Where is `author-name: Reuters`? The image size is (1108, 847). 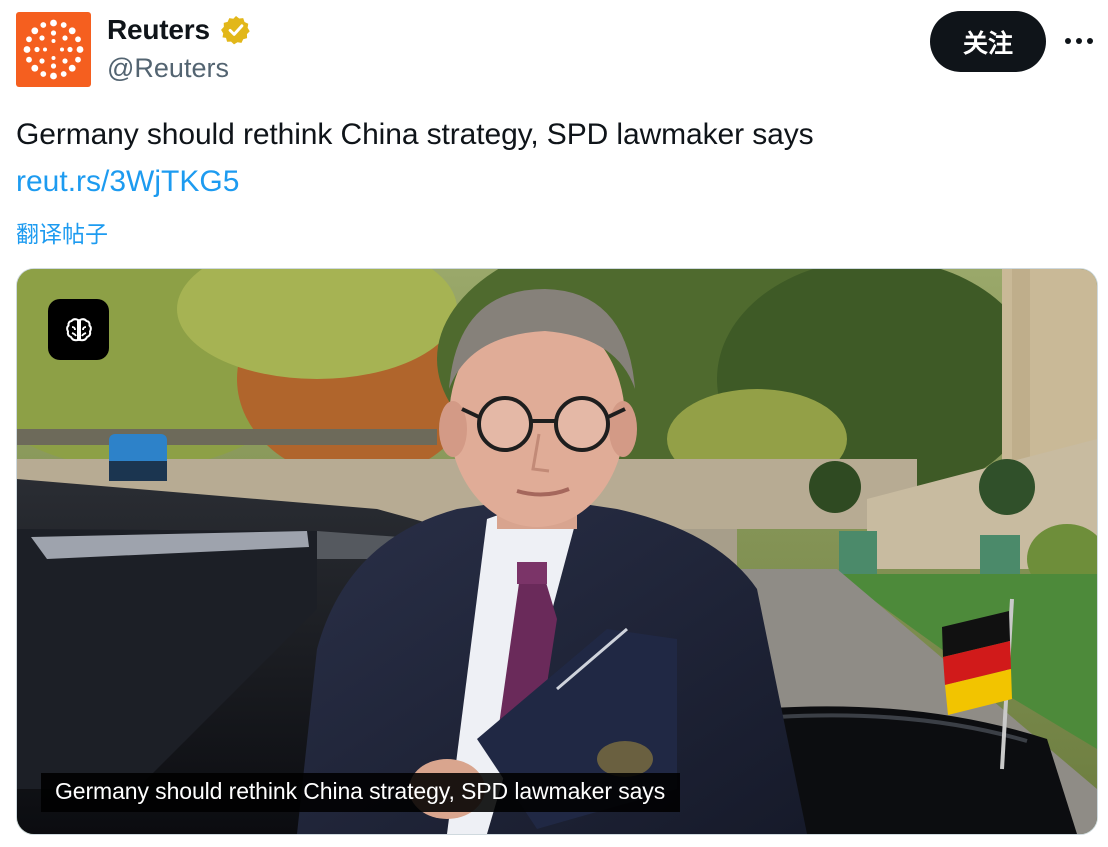
author-name: Reuters is located at coordinates (158, 30).